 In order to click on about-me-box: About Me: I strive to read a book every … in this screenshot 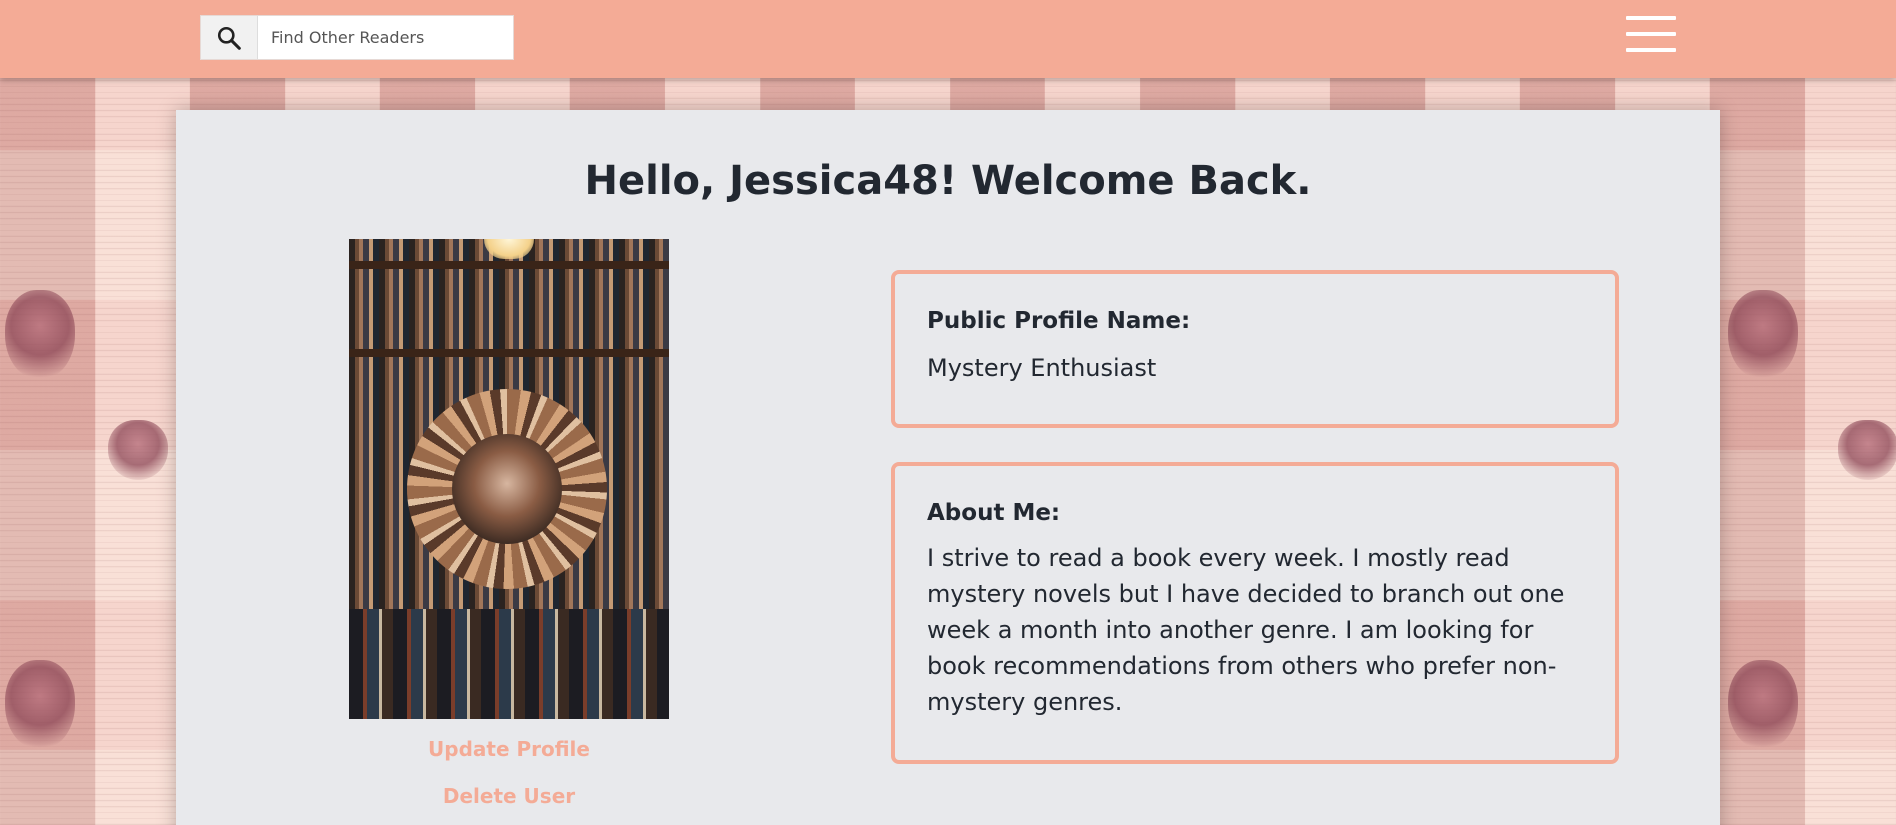, I will do `click(1255, 613)`.